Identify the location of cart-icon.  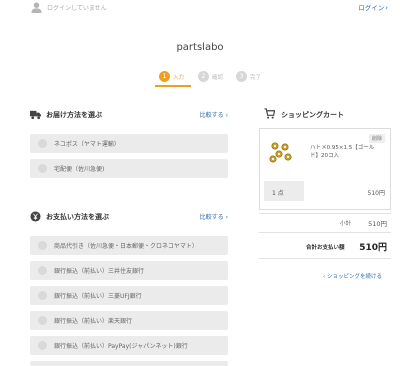
(269, 113).